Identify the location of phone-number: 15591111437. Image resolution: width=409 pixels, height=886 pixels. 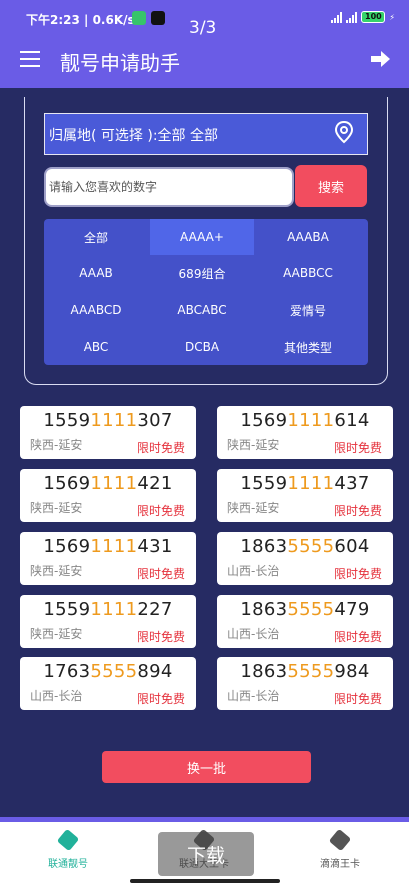
(305, 483).